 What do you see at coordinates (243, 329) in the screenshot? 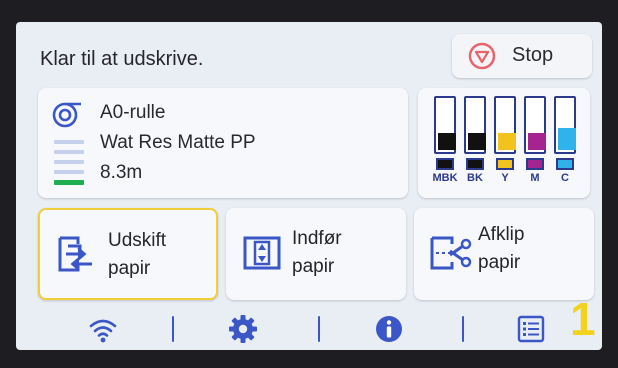
I see `settings-gear-icon` at bounding box center [243, 329].